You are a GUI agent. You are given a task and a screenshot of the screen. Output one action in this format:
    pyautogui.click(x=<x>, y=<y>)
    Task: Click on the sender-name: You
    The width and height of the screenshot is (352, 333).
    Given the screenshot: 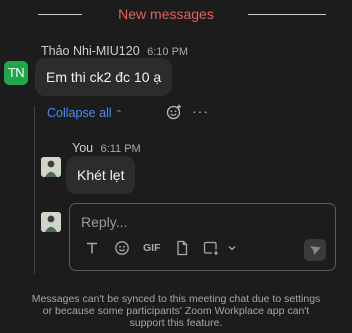 What is the action you would take?
    pyautogui.click(x=82, y=148)
    